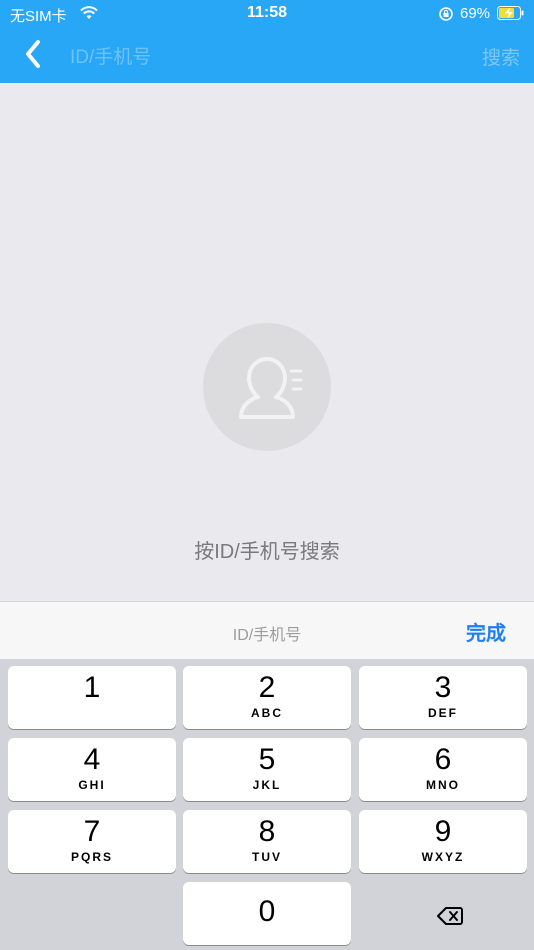 Image resolution: width=534 pixels, height=950 pixels. I want to click on key-letters: MNO, so click(443, 785).